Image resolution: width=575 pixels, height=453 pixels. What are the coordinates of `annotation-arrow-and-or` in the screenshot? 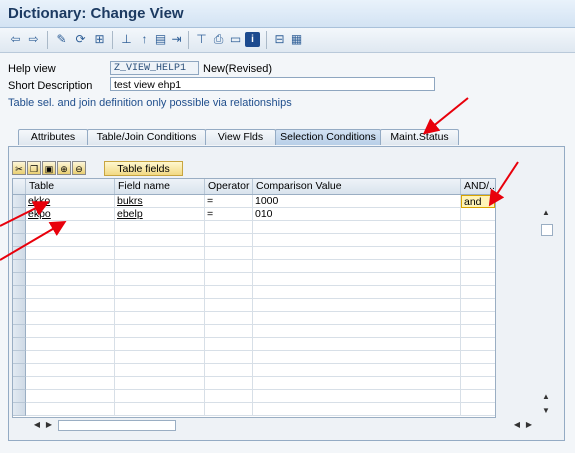 It's located at (503, 184).